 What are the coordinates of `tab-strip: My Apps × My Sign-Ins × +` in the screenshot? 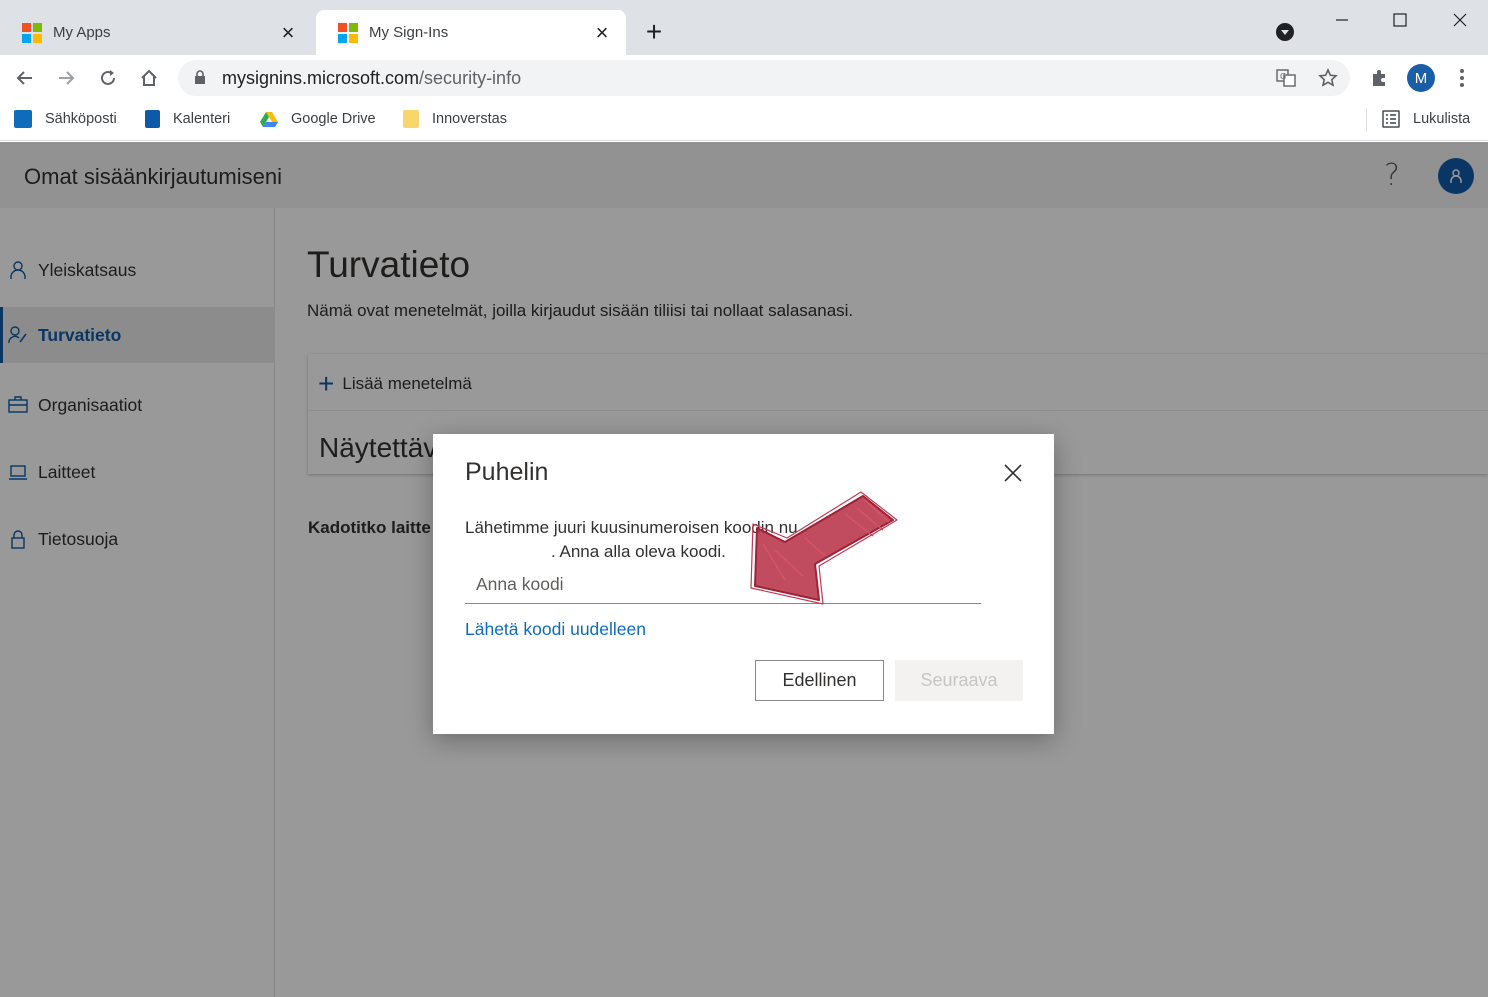 It's located at (744, 27).